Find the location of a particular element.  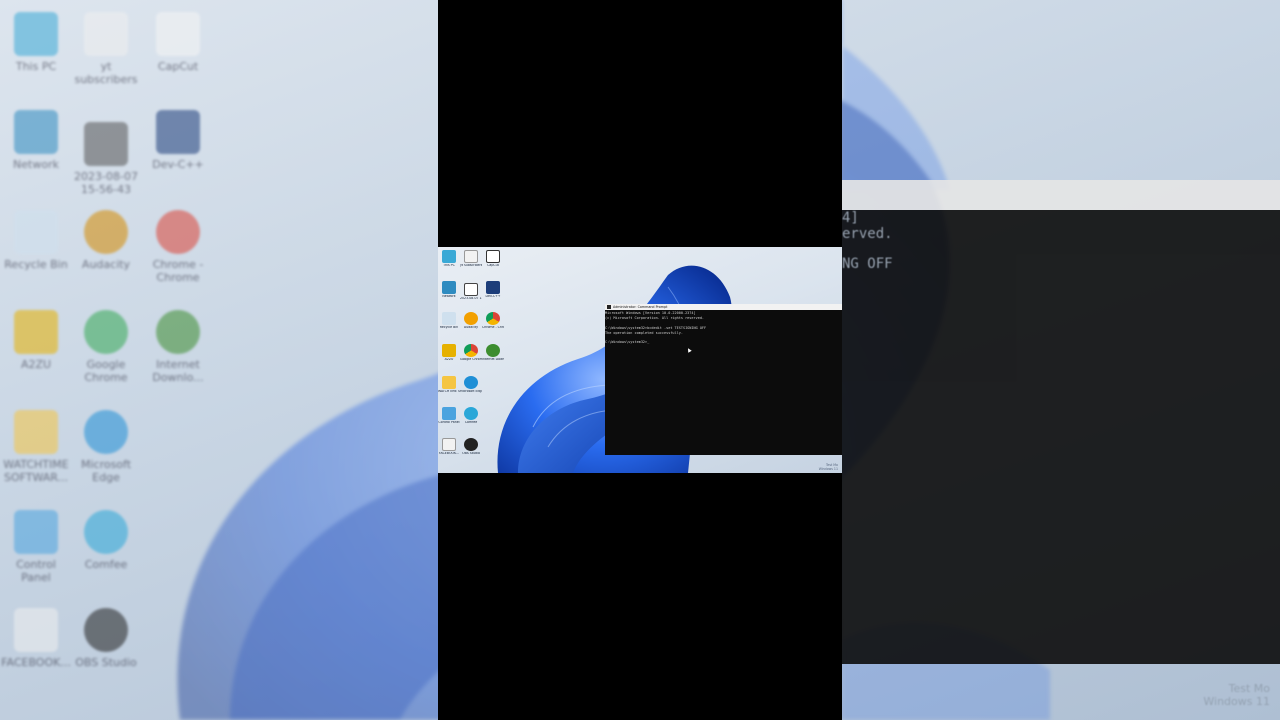

comfee-icon is located at coordinates (471, 413).